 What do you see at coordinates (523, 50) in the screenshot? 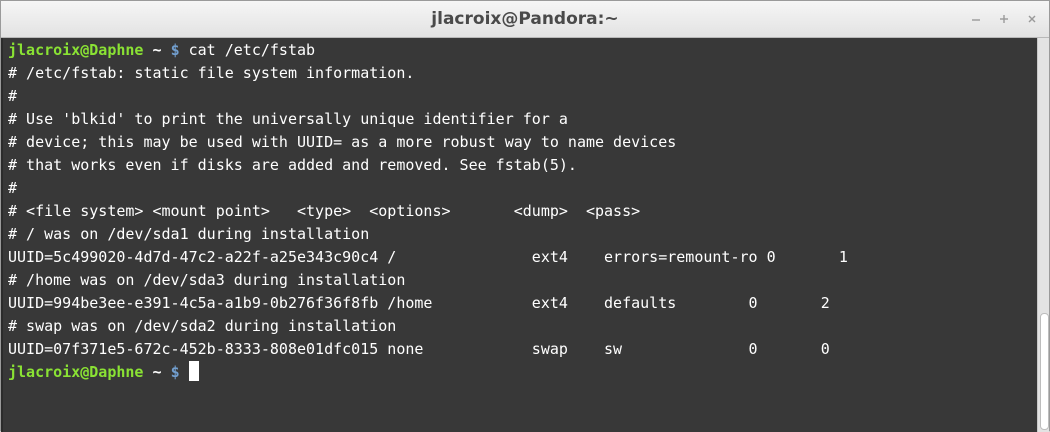
I see `command-line: jlacroix@Daphne ~ $ cat /etc/fstab` at bounding box center [523, 50].